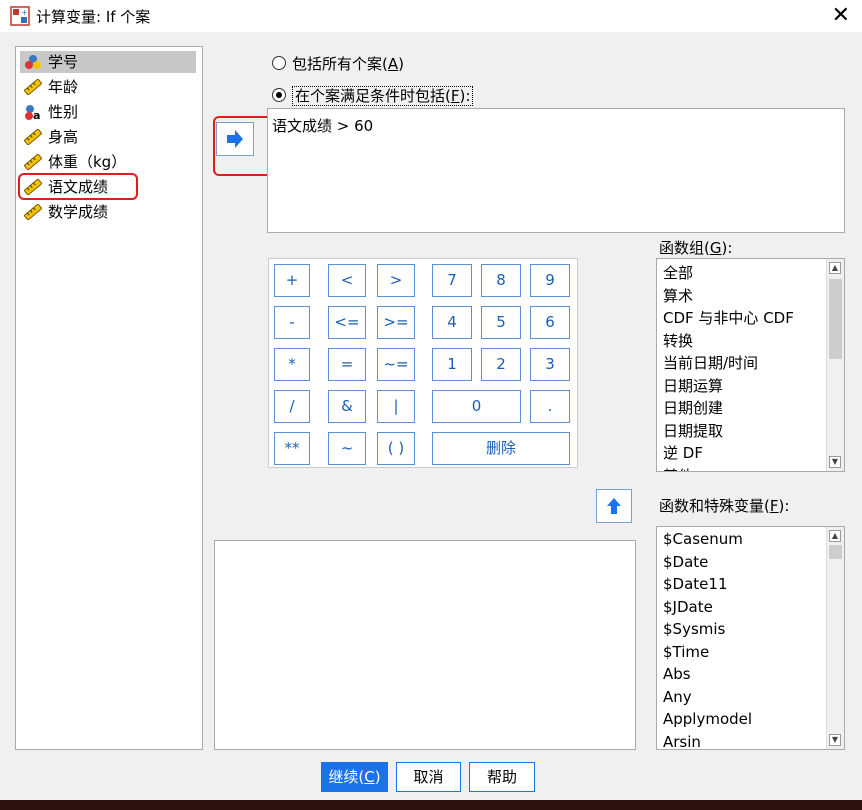  Describe the element at coordinates (678, 272) in the screenshot. I see `list-item: 全部` at that location.